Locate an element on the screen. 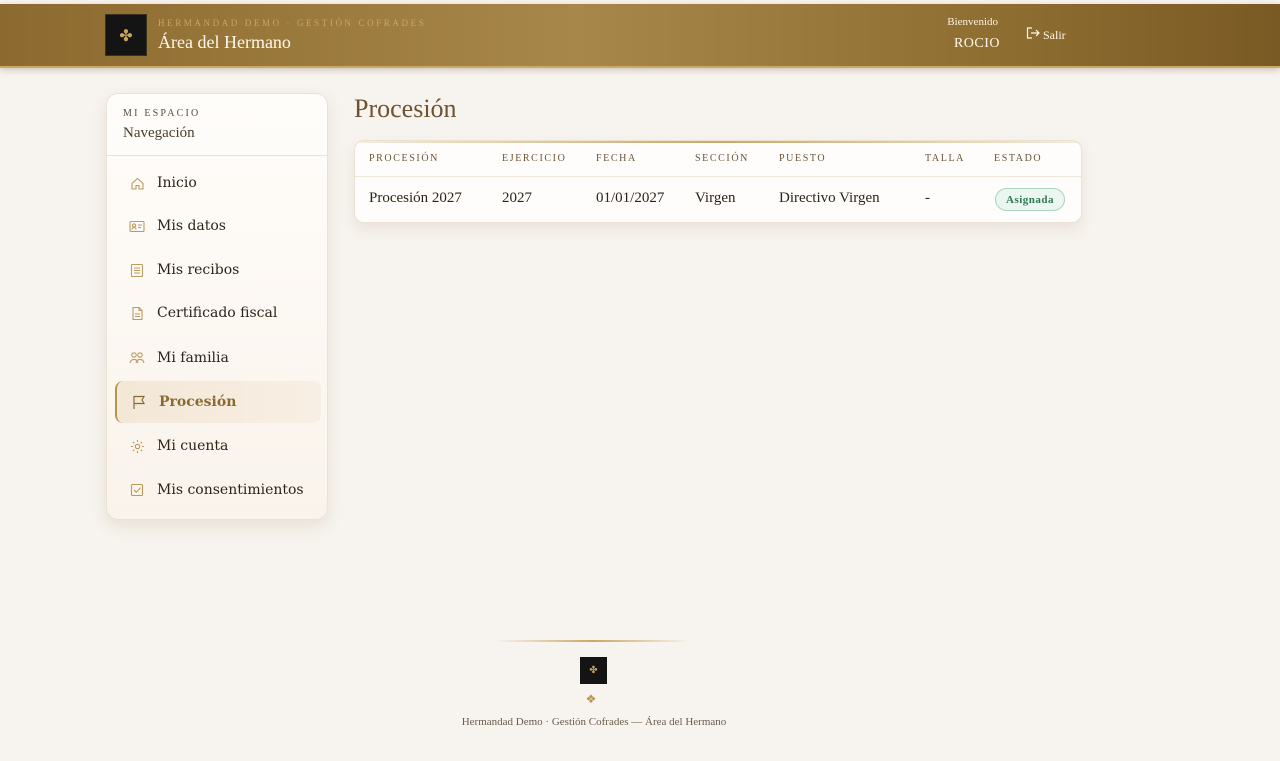 Image resolution: width=1280 pixels, height=761 pixels. sidebar-item-certificado-fiscal: Certificado fiscal is located at coordinates (218, 313).